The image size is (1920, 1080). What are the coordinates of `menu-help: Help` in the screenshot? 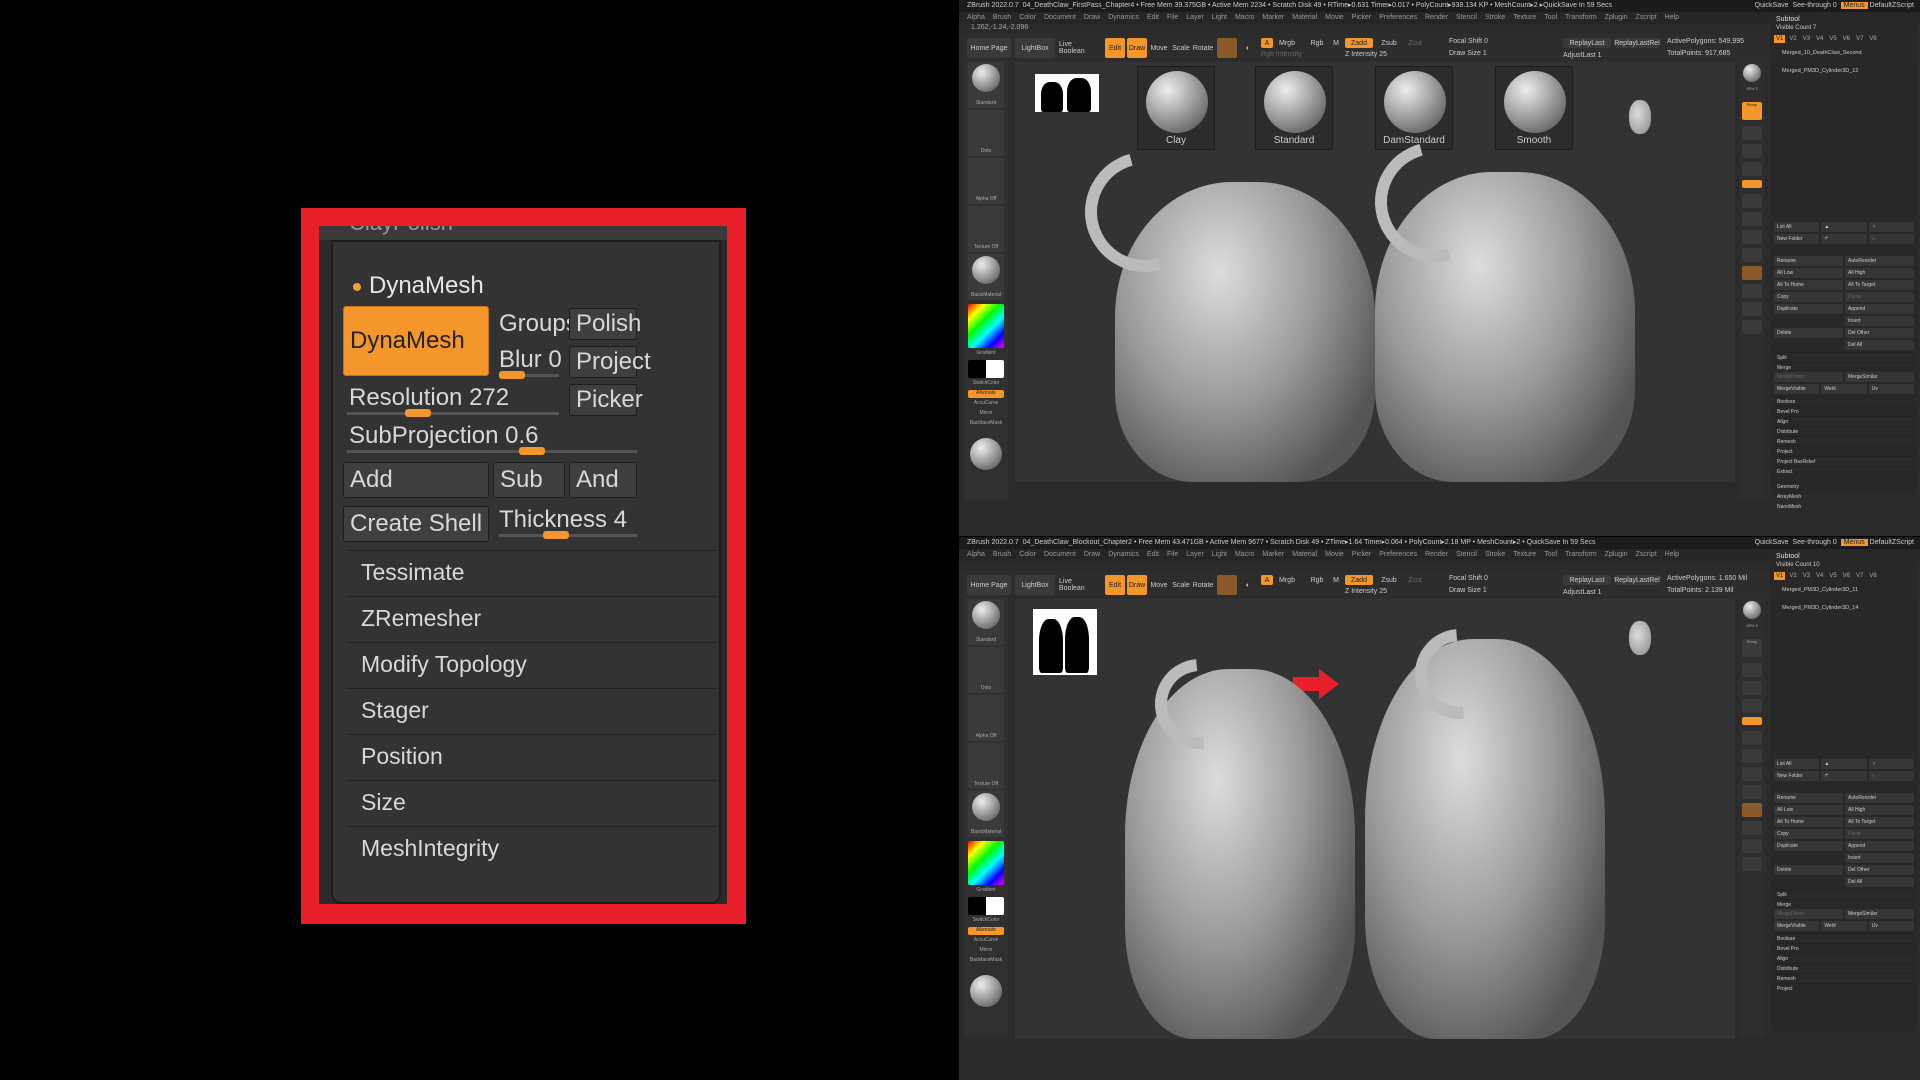 It's located at (1672, 17).